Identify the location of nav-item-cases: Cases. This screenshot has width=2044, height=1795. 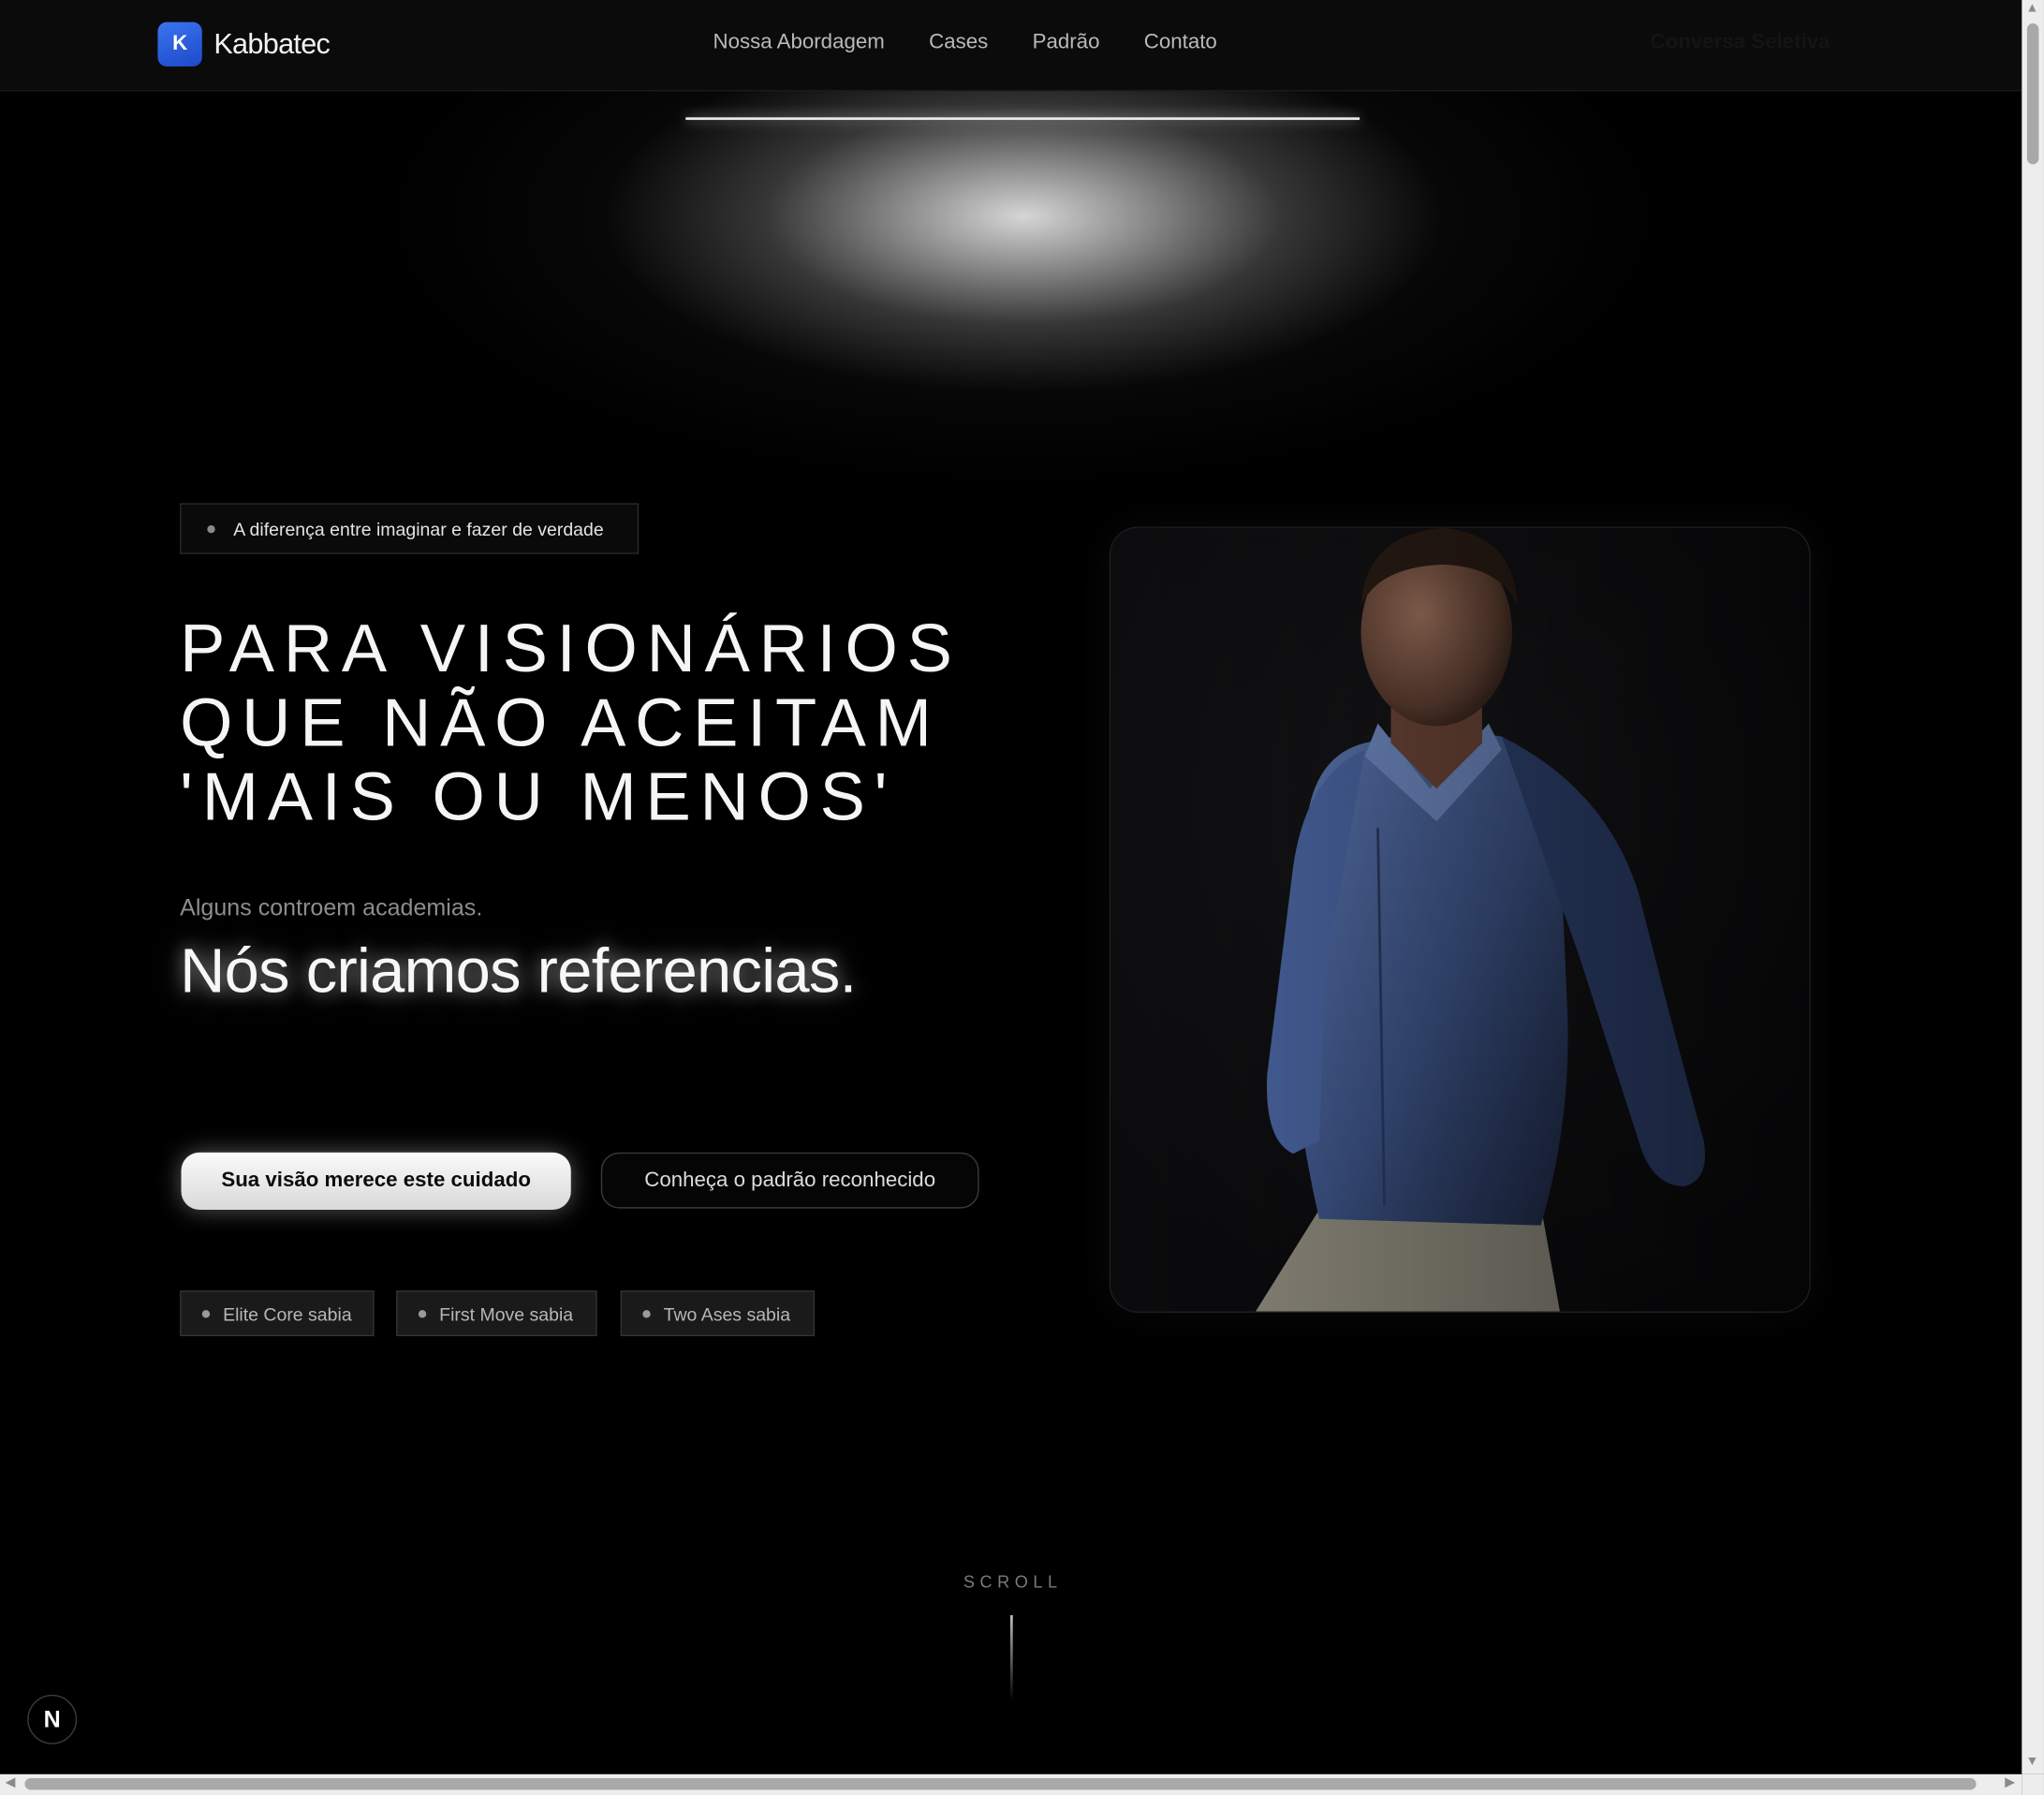
(959, 42).